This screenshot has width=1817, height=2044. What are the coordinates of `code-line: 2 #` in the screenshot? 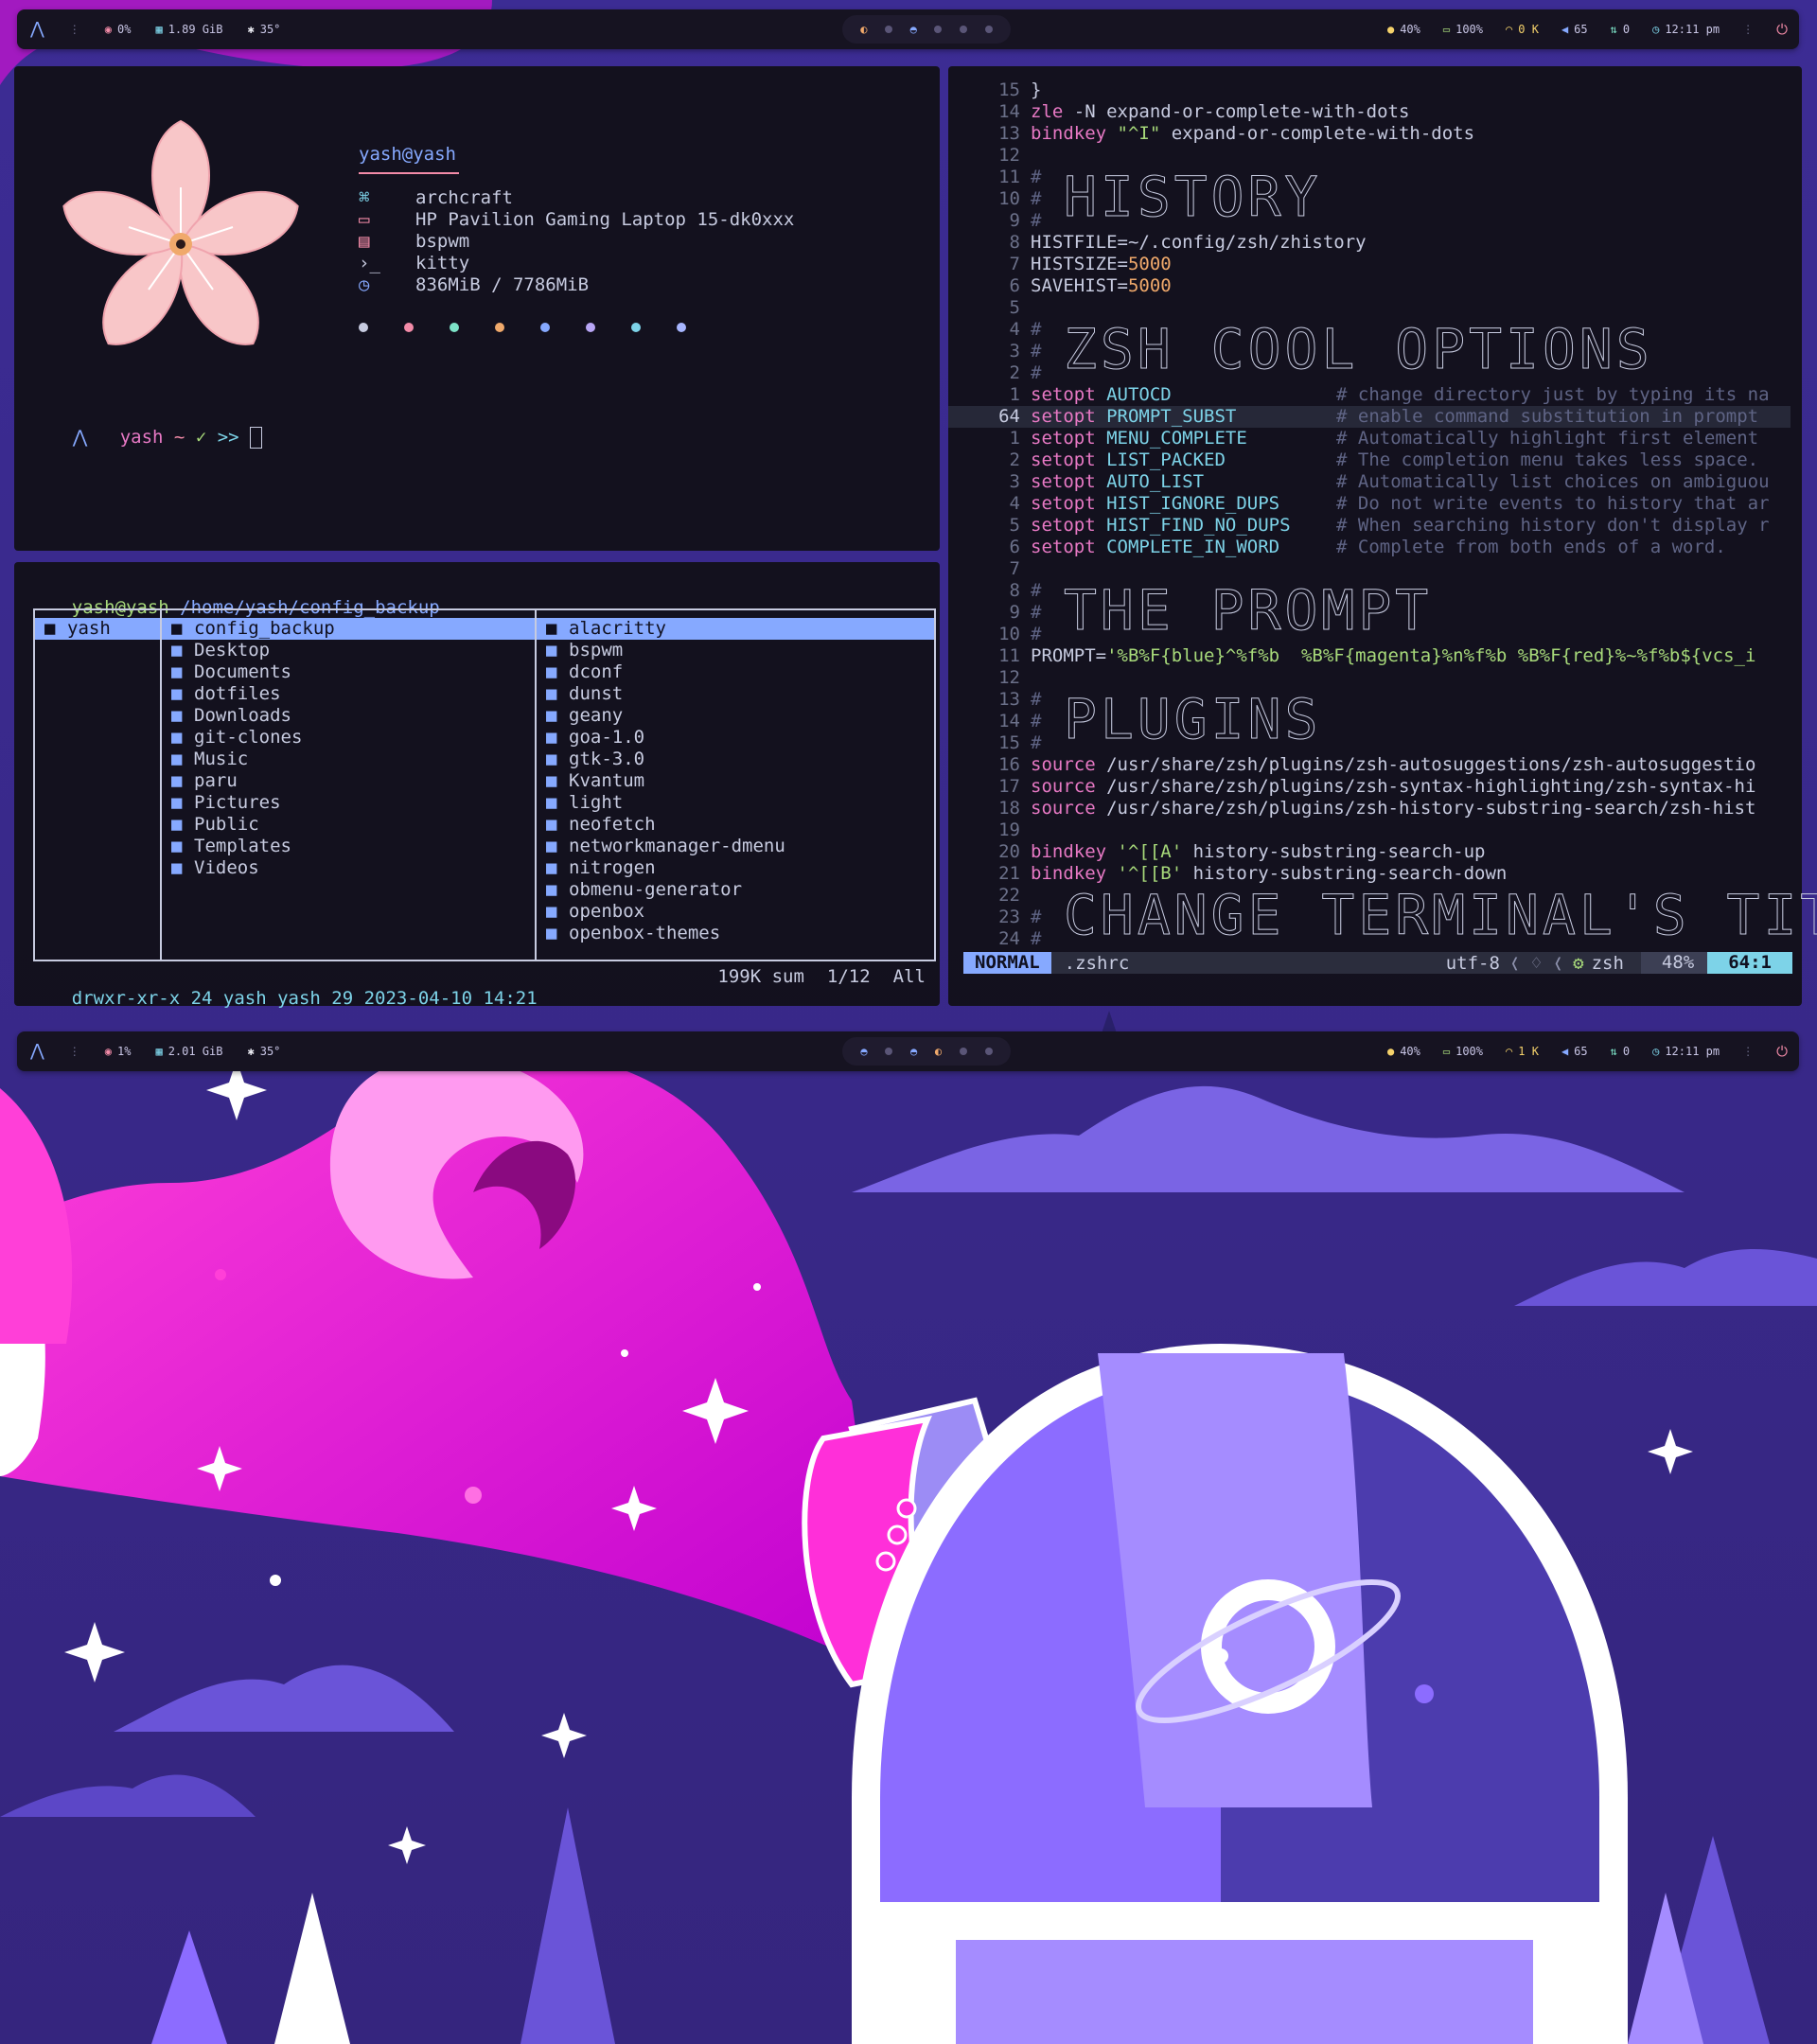 It's located at (1369, 373).